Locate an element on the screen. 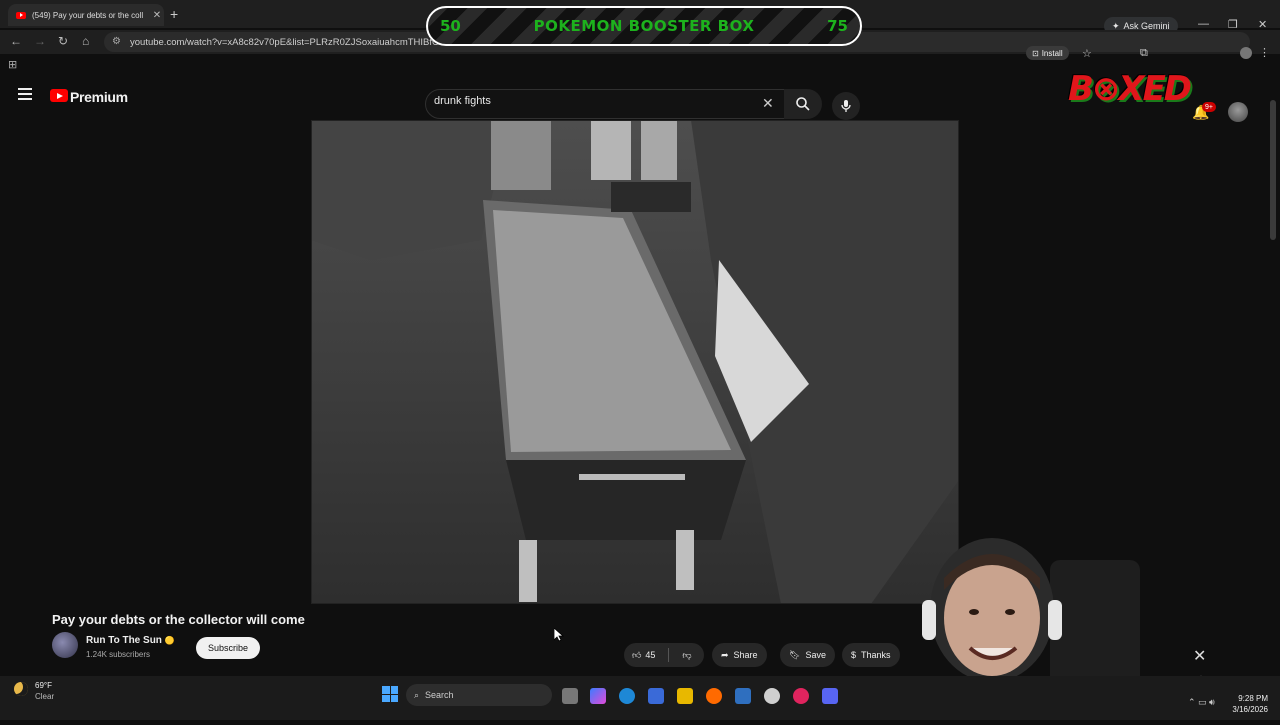 This screenshot has height=725, width=1280. notification-badge: 9+ is located at coordinates (1209, 107).